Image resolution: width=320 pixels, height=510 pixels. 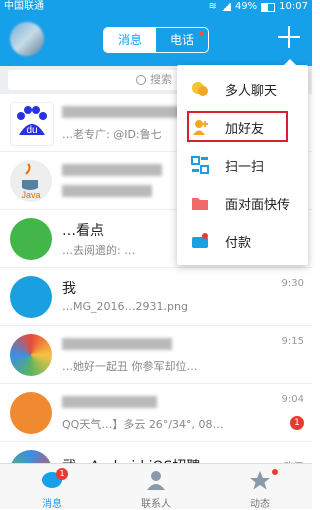 What do you see at coordinates (31, 355) in the screenshot?
I see `colorful-circle-avatar` at bounding box center [31, 355].